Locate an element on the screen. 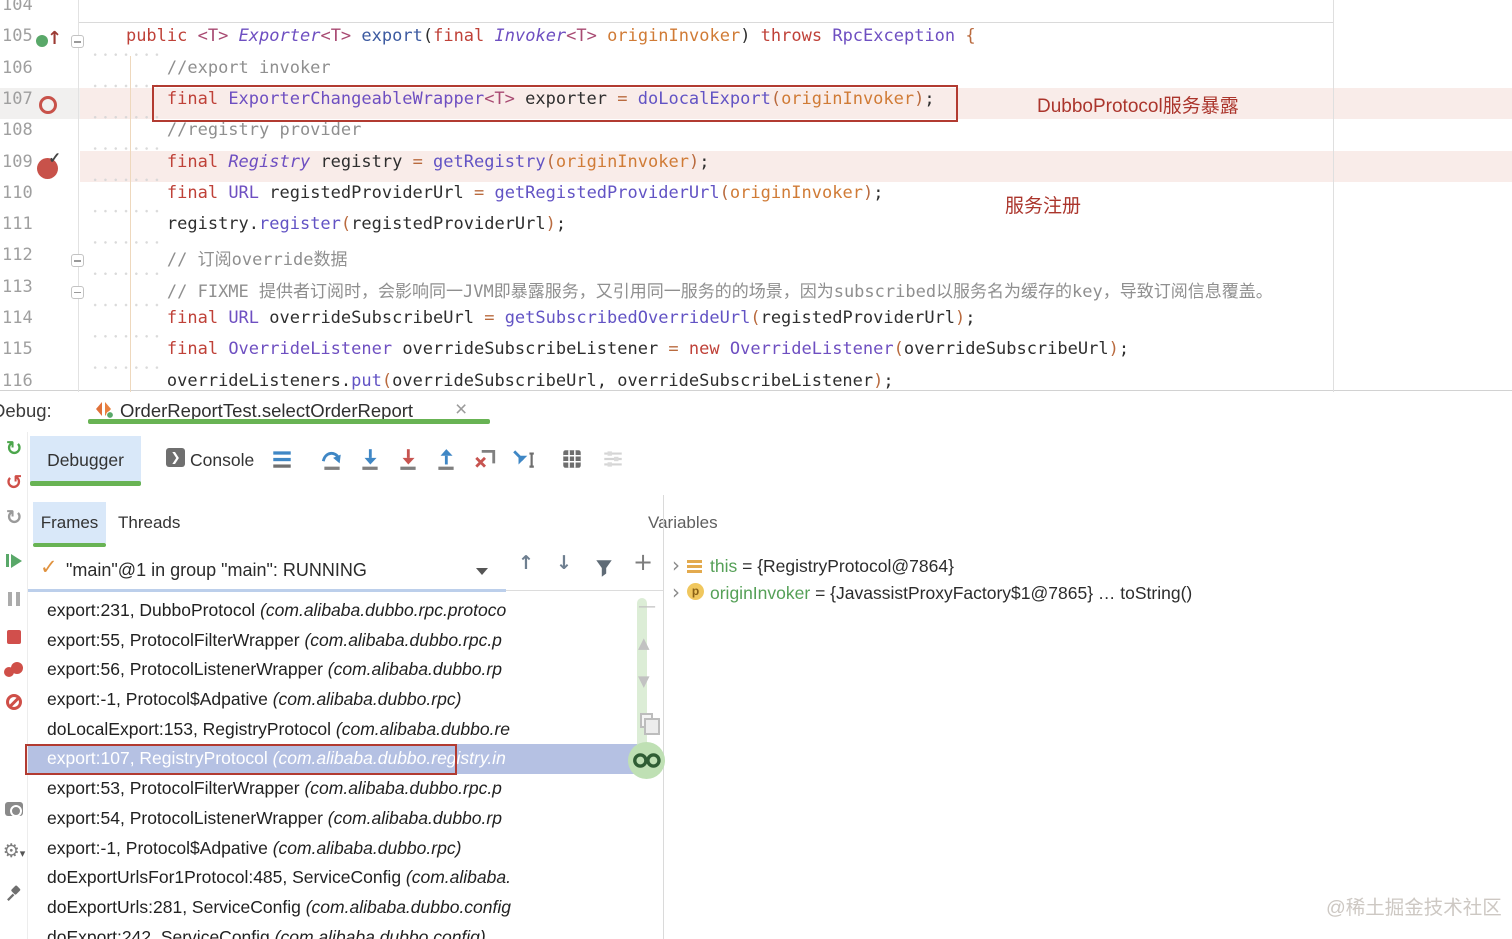 This screenshot has width=1512, height=939. variable-name: originInvoker is located at coordinates (760, 593).